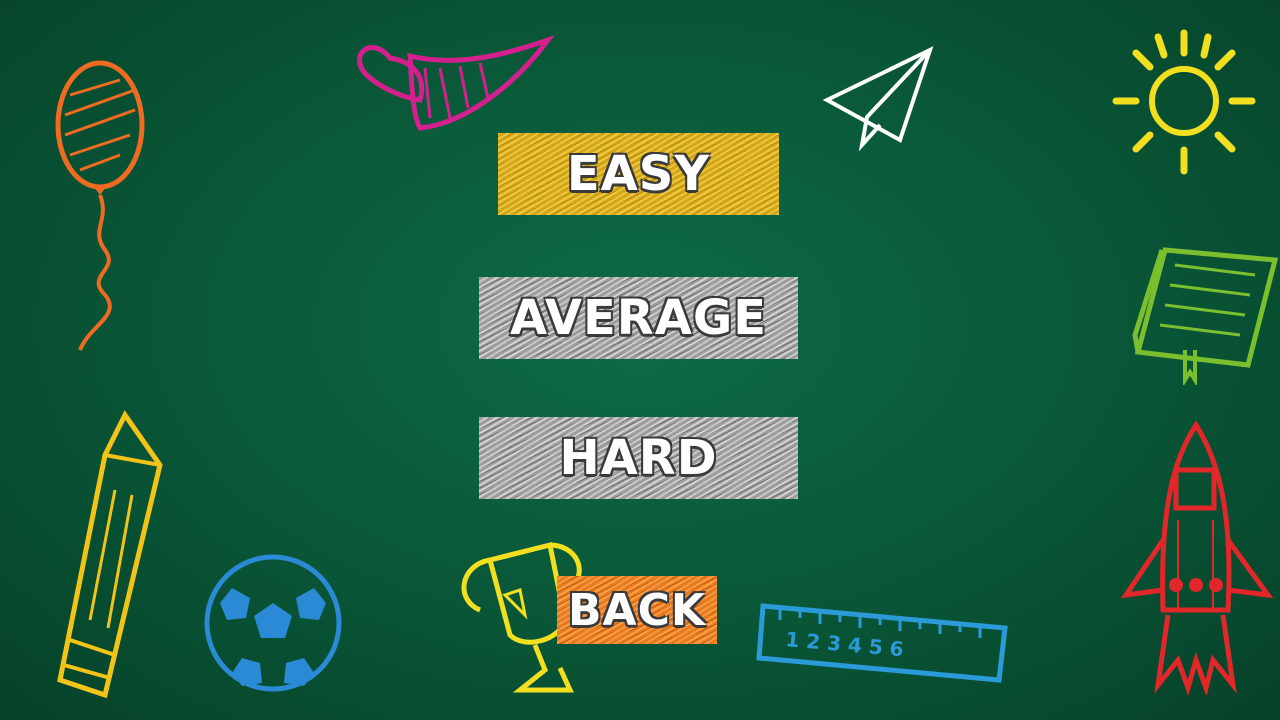 The image size is (1280, 720). I want to click on rocket-icon, so click(1197, 557).